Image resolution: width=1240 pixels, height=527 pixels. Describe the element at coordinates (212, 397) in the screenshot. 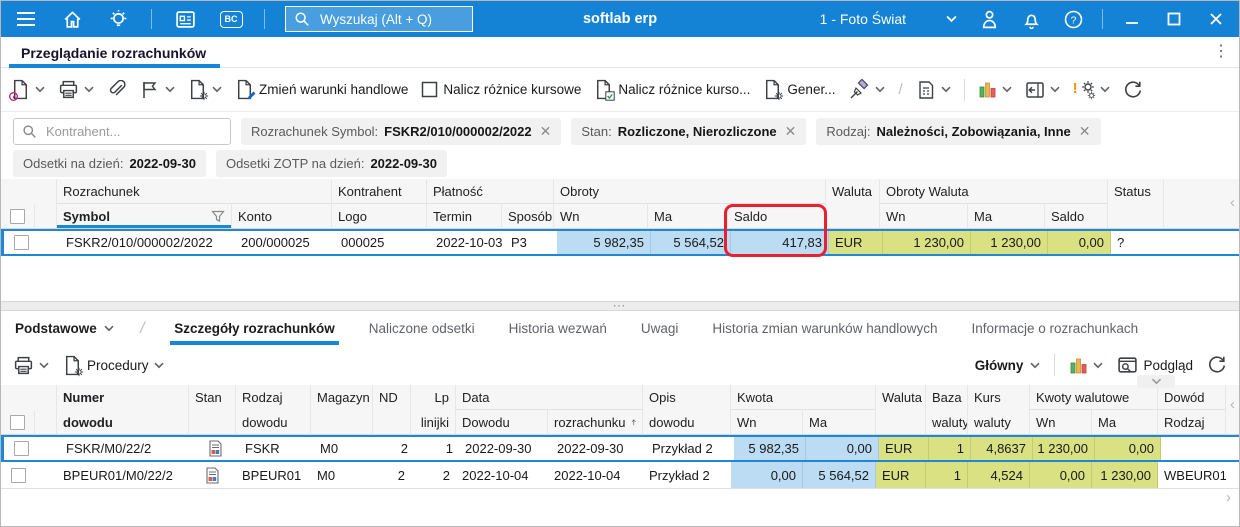

I see `column-header-stan: Stan` at that location.